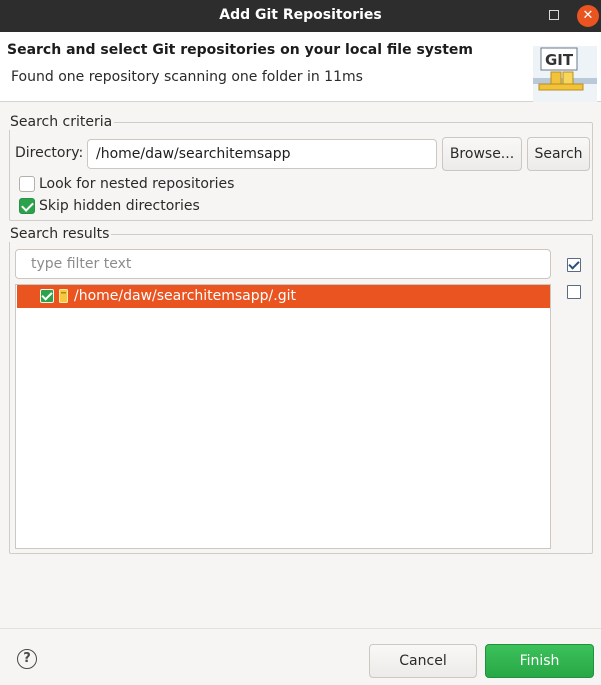 The height and width of the screenshot is (685, 601). I want to click on title-bar: Add Git Repositories ✕, so click(300, 16).